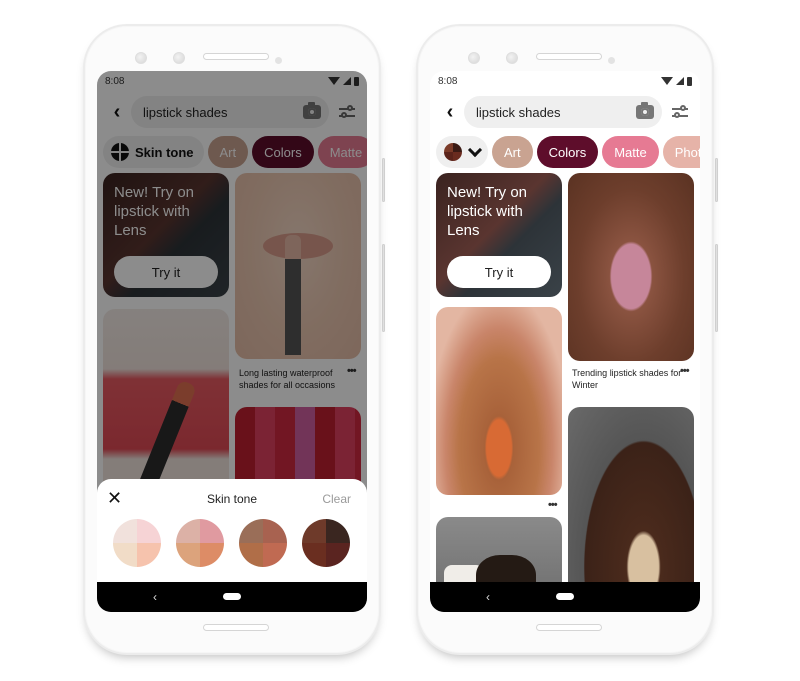 The image size is (800, 681). Describe the element at coordinates (567, 152) in the screenshot. I see `chip-colors: Colors` at that location.